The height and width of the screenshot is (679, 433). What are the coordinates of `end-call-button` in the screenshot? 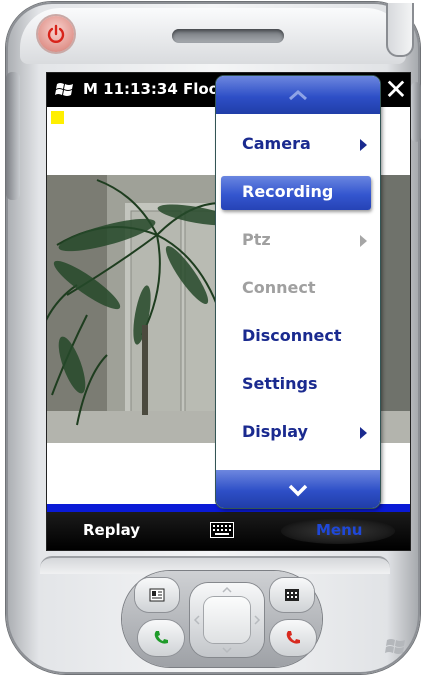 It's located at (293, 638).